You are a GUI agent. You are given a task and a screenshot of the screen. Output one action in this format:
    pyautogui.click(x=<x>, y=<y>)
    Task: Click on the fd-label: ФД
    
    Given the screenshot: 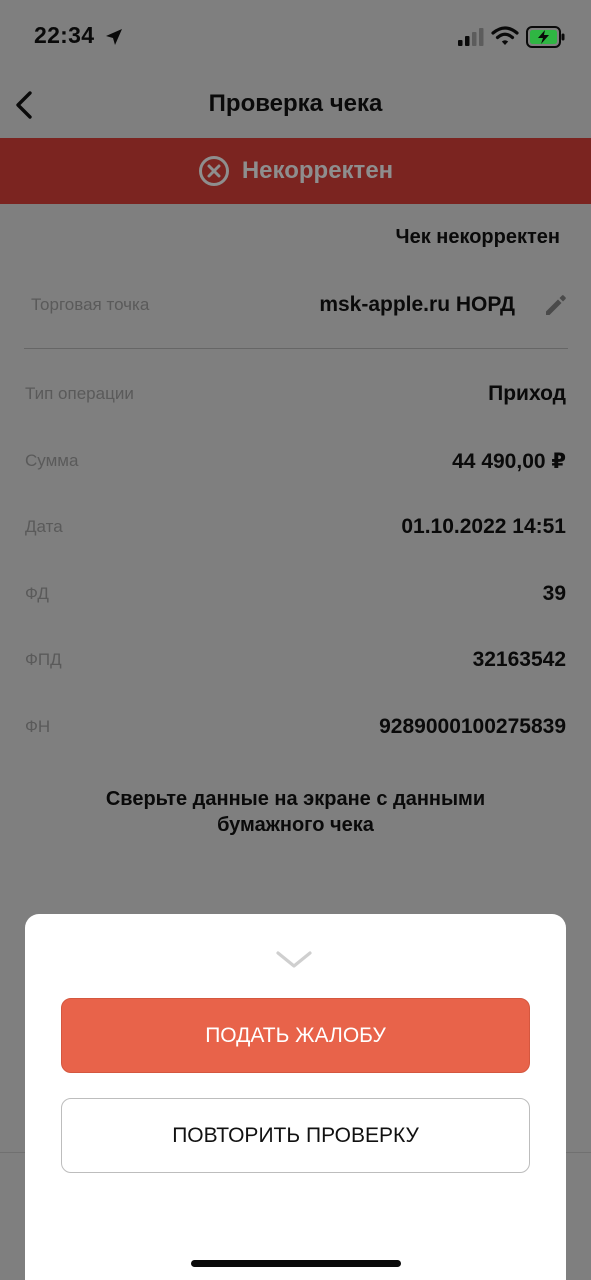 What is the action you would take?
    pyautogui.click(x=37, y=593)
    